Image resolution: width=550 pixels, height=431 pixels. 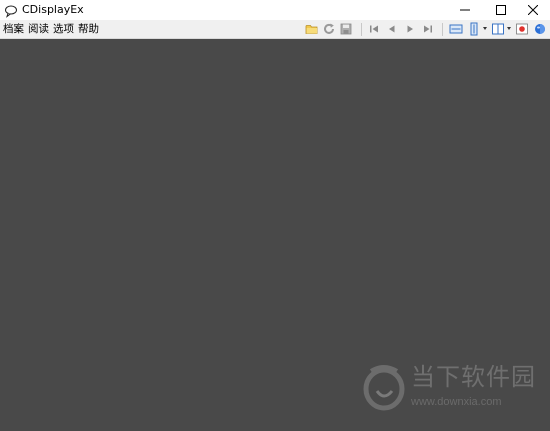 What do you see at coordinates (39, 29) in the screenshot?
I see `menu-item-read: 阅读` at bounding box center [39, 29].